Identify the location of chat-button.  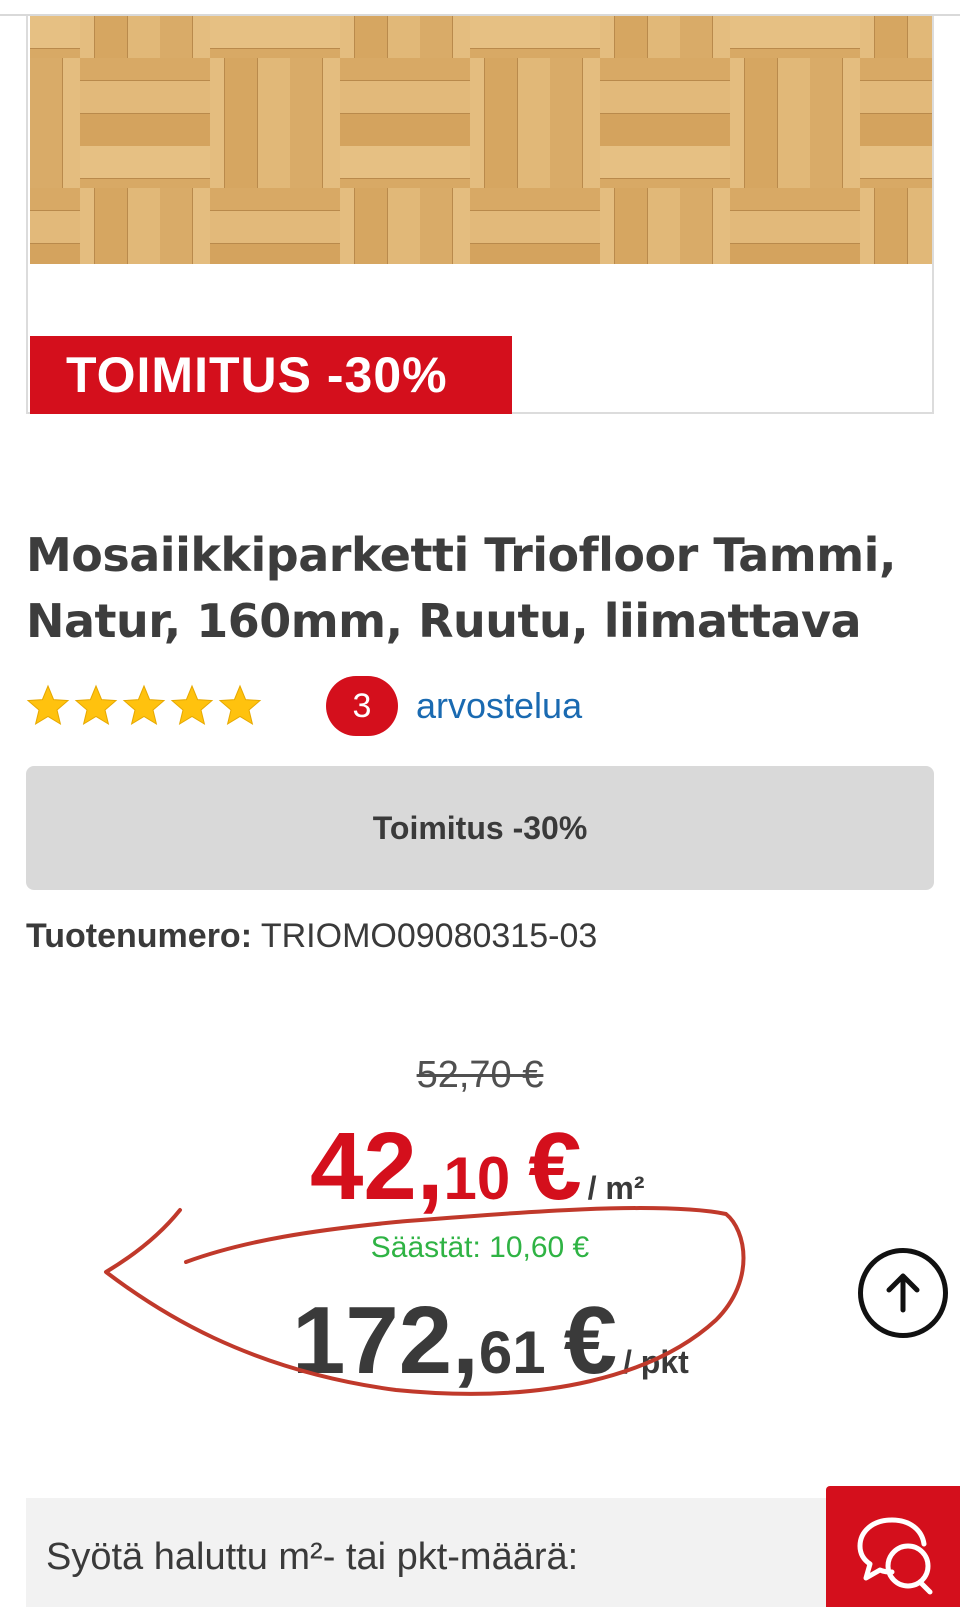
(893, 1546).